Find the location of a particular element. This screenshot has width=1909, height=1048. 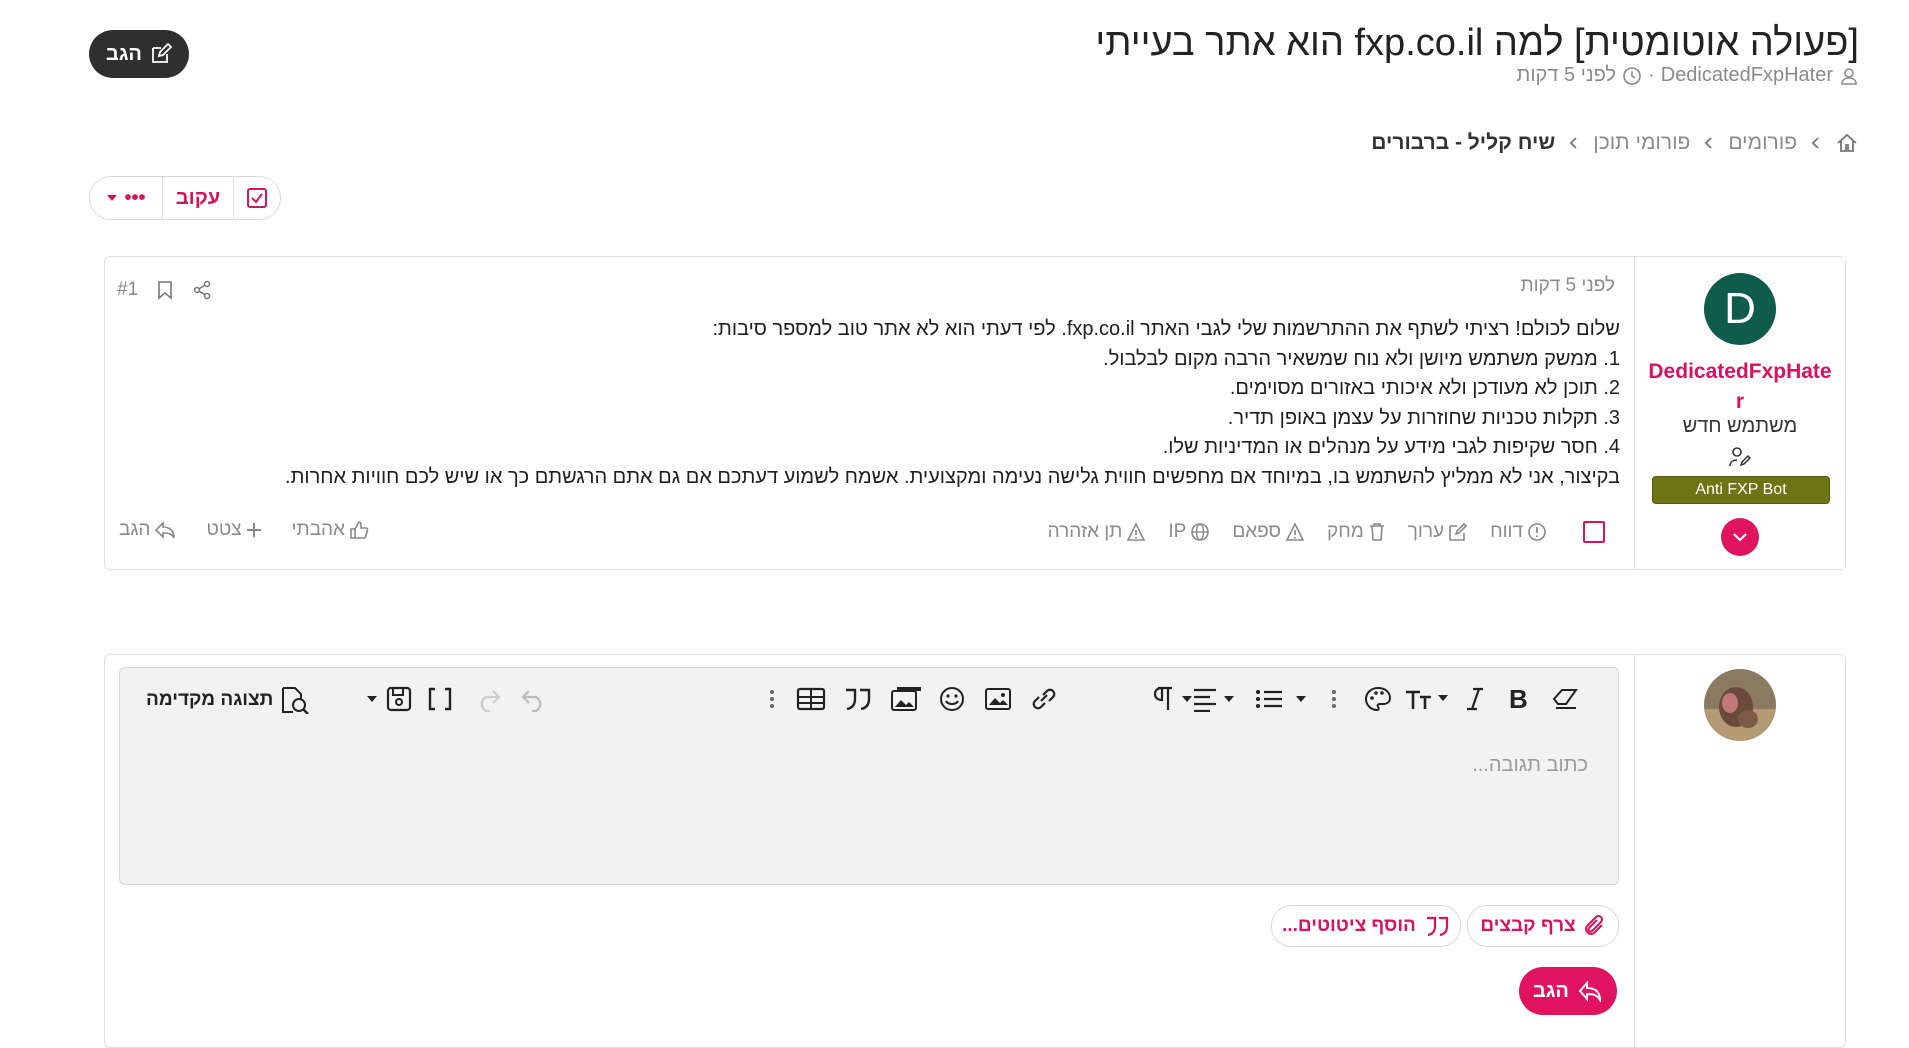

media-icon is located at coordinates (906, 699).